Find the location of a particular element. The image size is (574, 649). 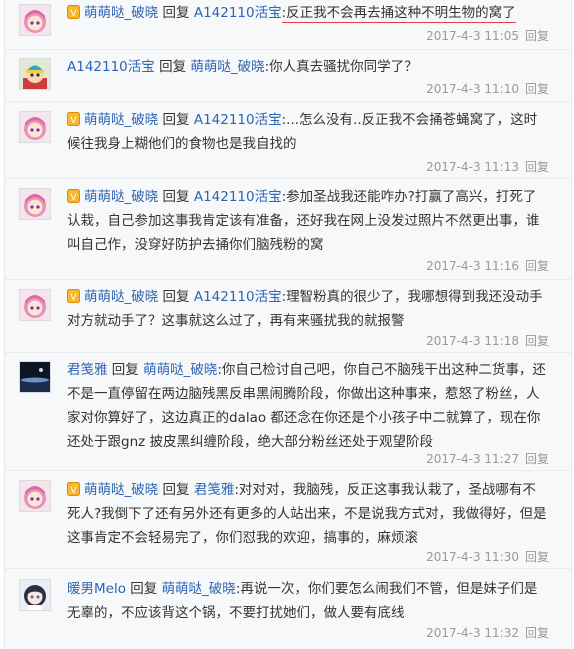

reply-text: :你人真去骚扰你同学了？ is located at coordinates (341, 67).